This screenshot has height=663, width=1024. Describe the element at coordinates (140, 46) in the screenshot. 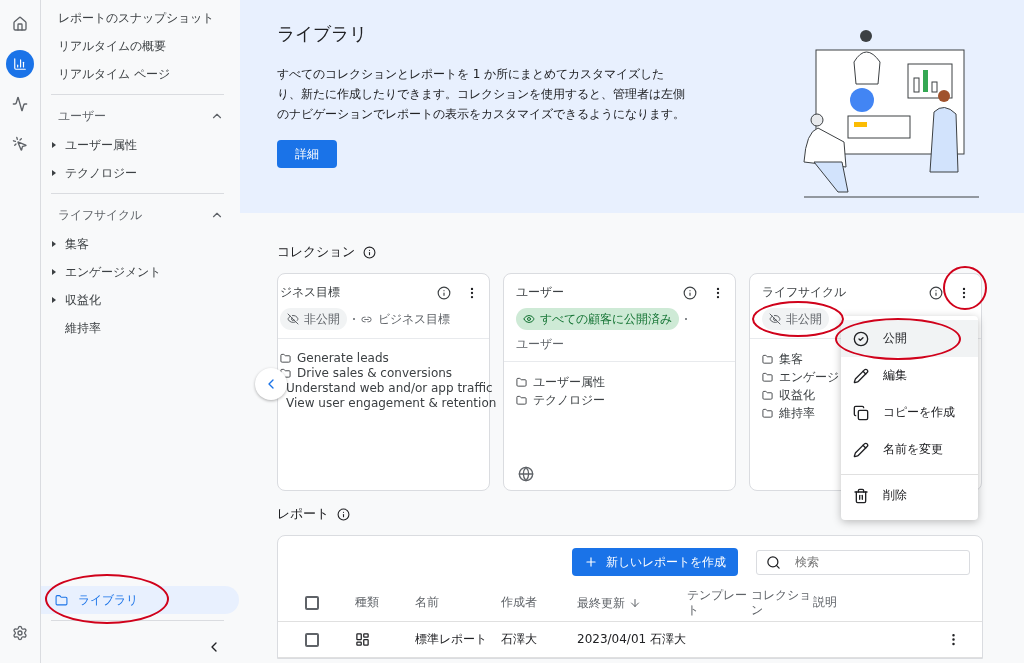

I see `nav-item: リアルタイムの概要` at that location.